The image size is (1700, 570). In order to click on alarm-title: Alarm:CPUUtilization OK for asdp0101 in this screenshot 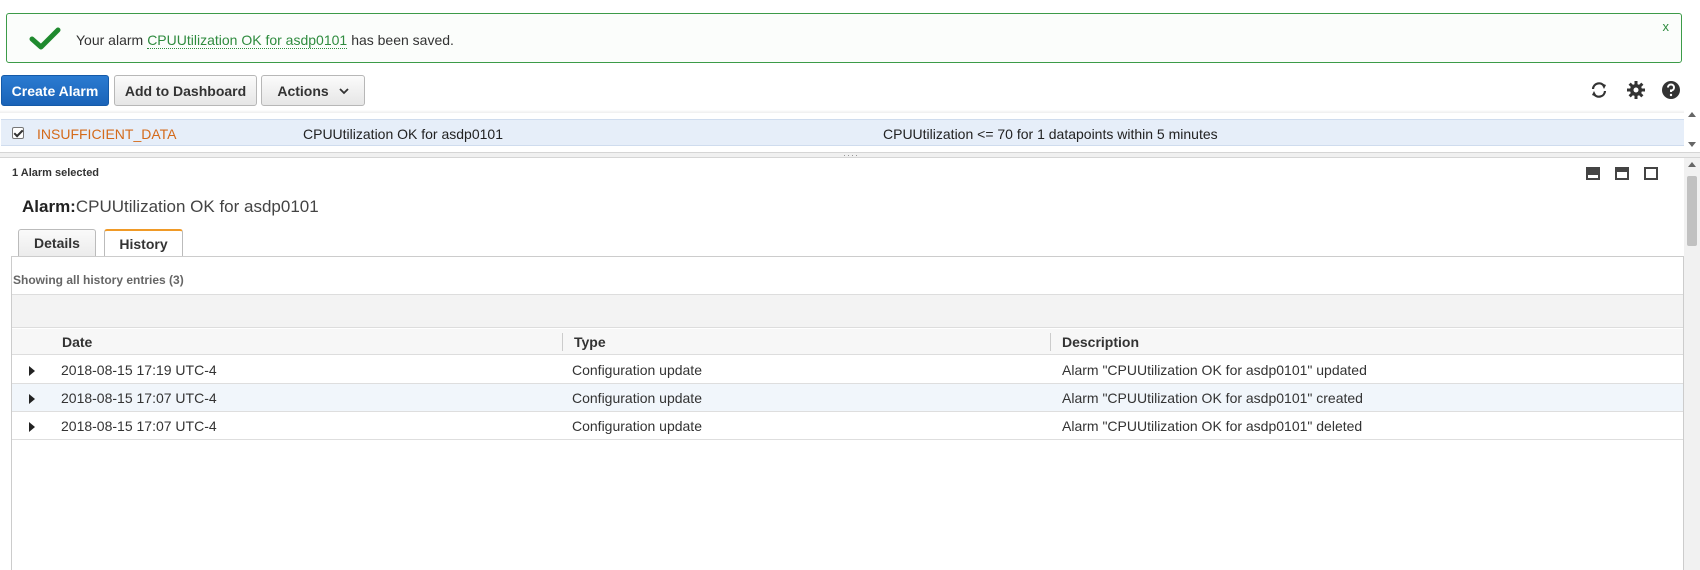, I will do `click(170, 207)`.